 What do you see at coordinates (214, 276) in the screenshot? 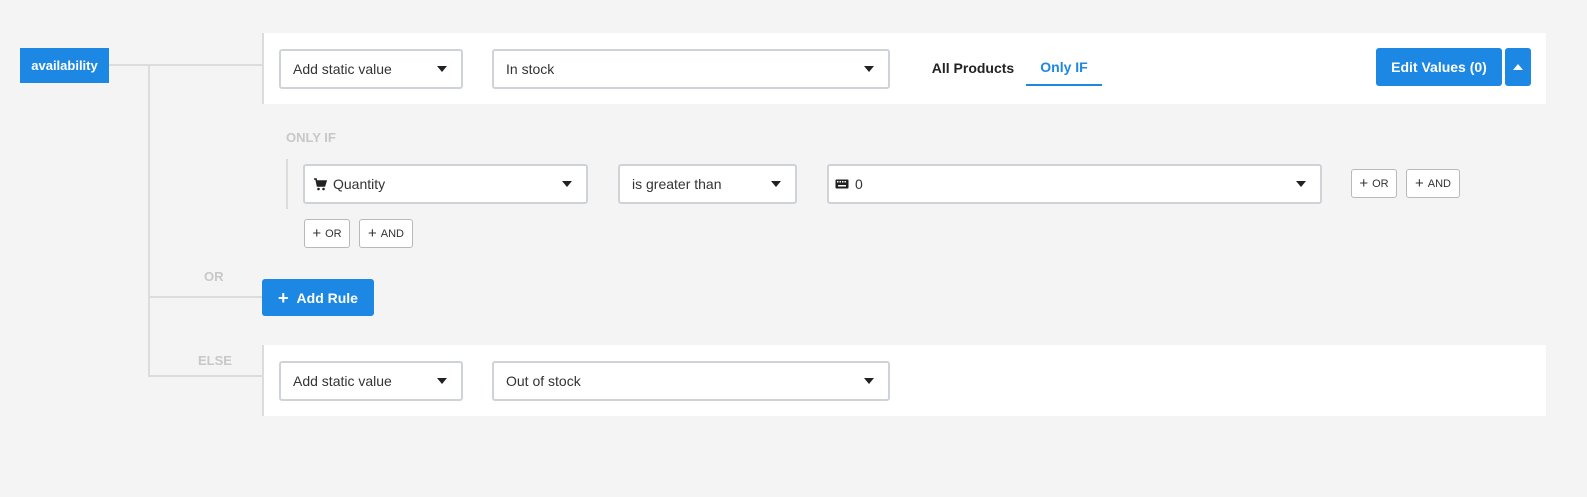
I see `or-connector-label: OR` at bounding box center [214, 276].